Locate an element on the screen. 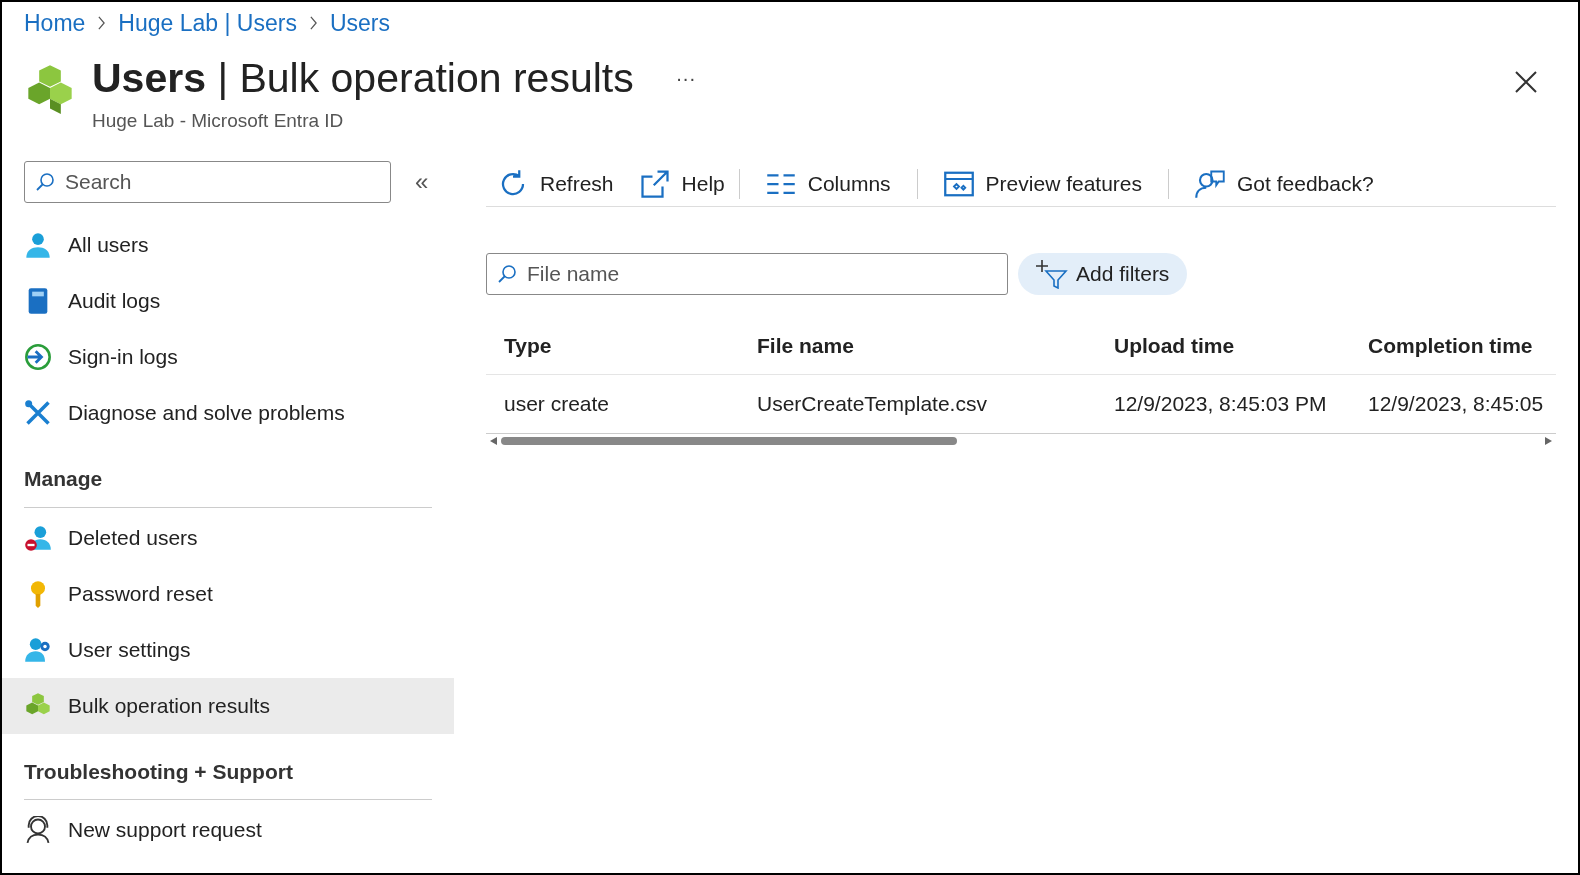  add-filters-button: Add filters is located at coordinates (1103, 274).